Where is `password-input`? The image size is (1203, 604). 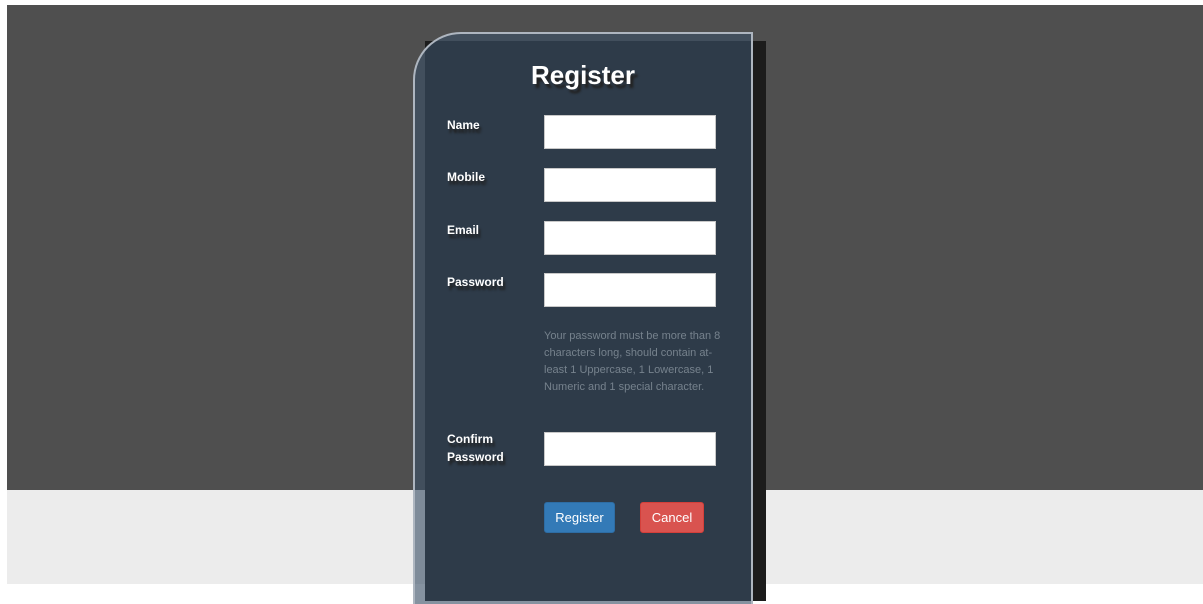
password-input is located at coordinates (630, 290).